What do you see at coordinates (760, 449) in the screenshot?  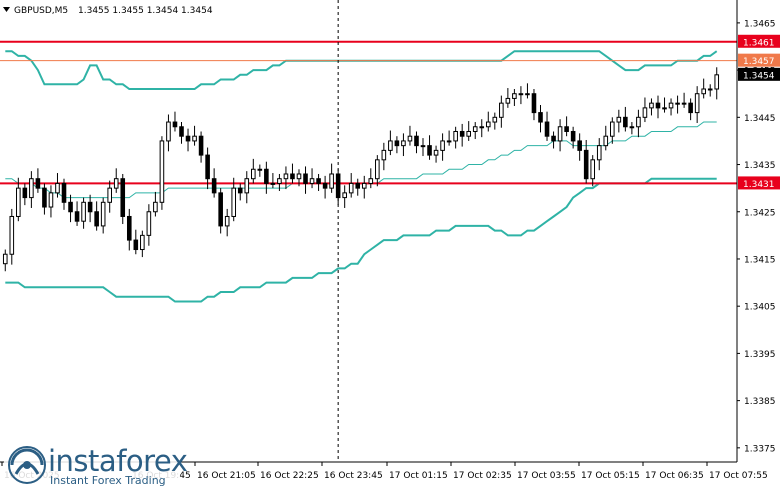 I see `price-tick-label: 1.3375` at bounding box center [760, 449].